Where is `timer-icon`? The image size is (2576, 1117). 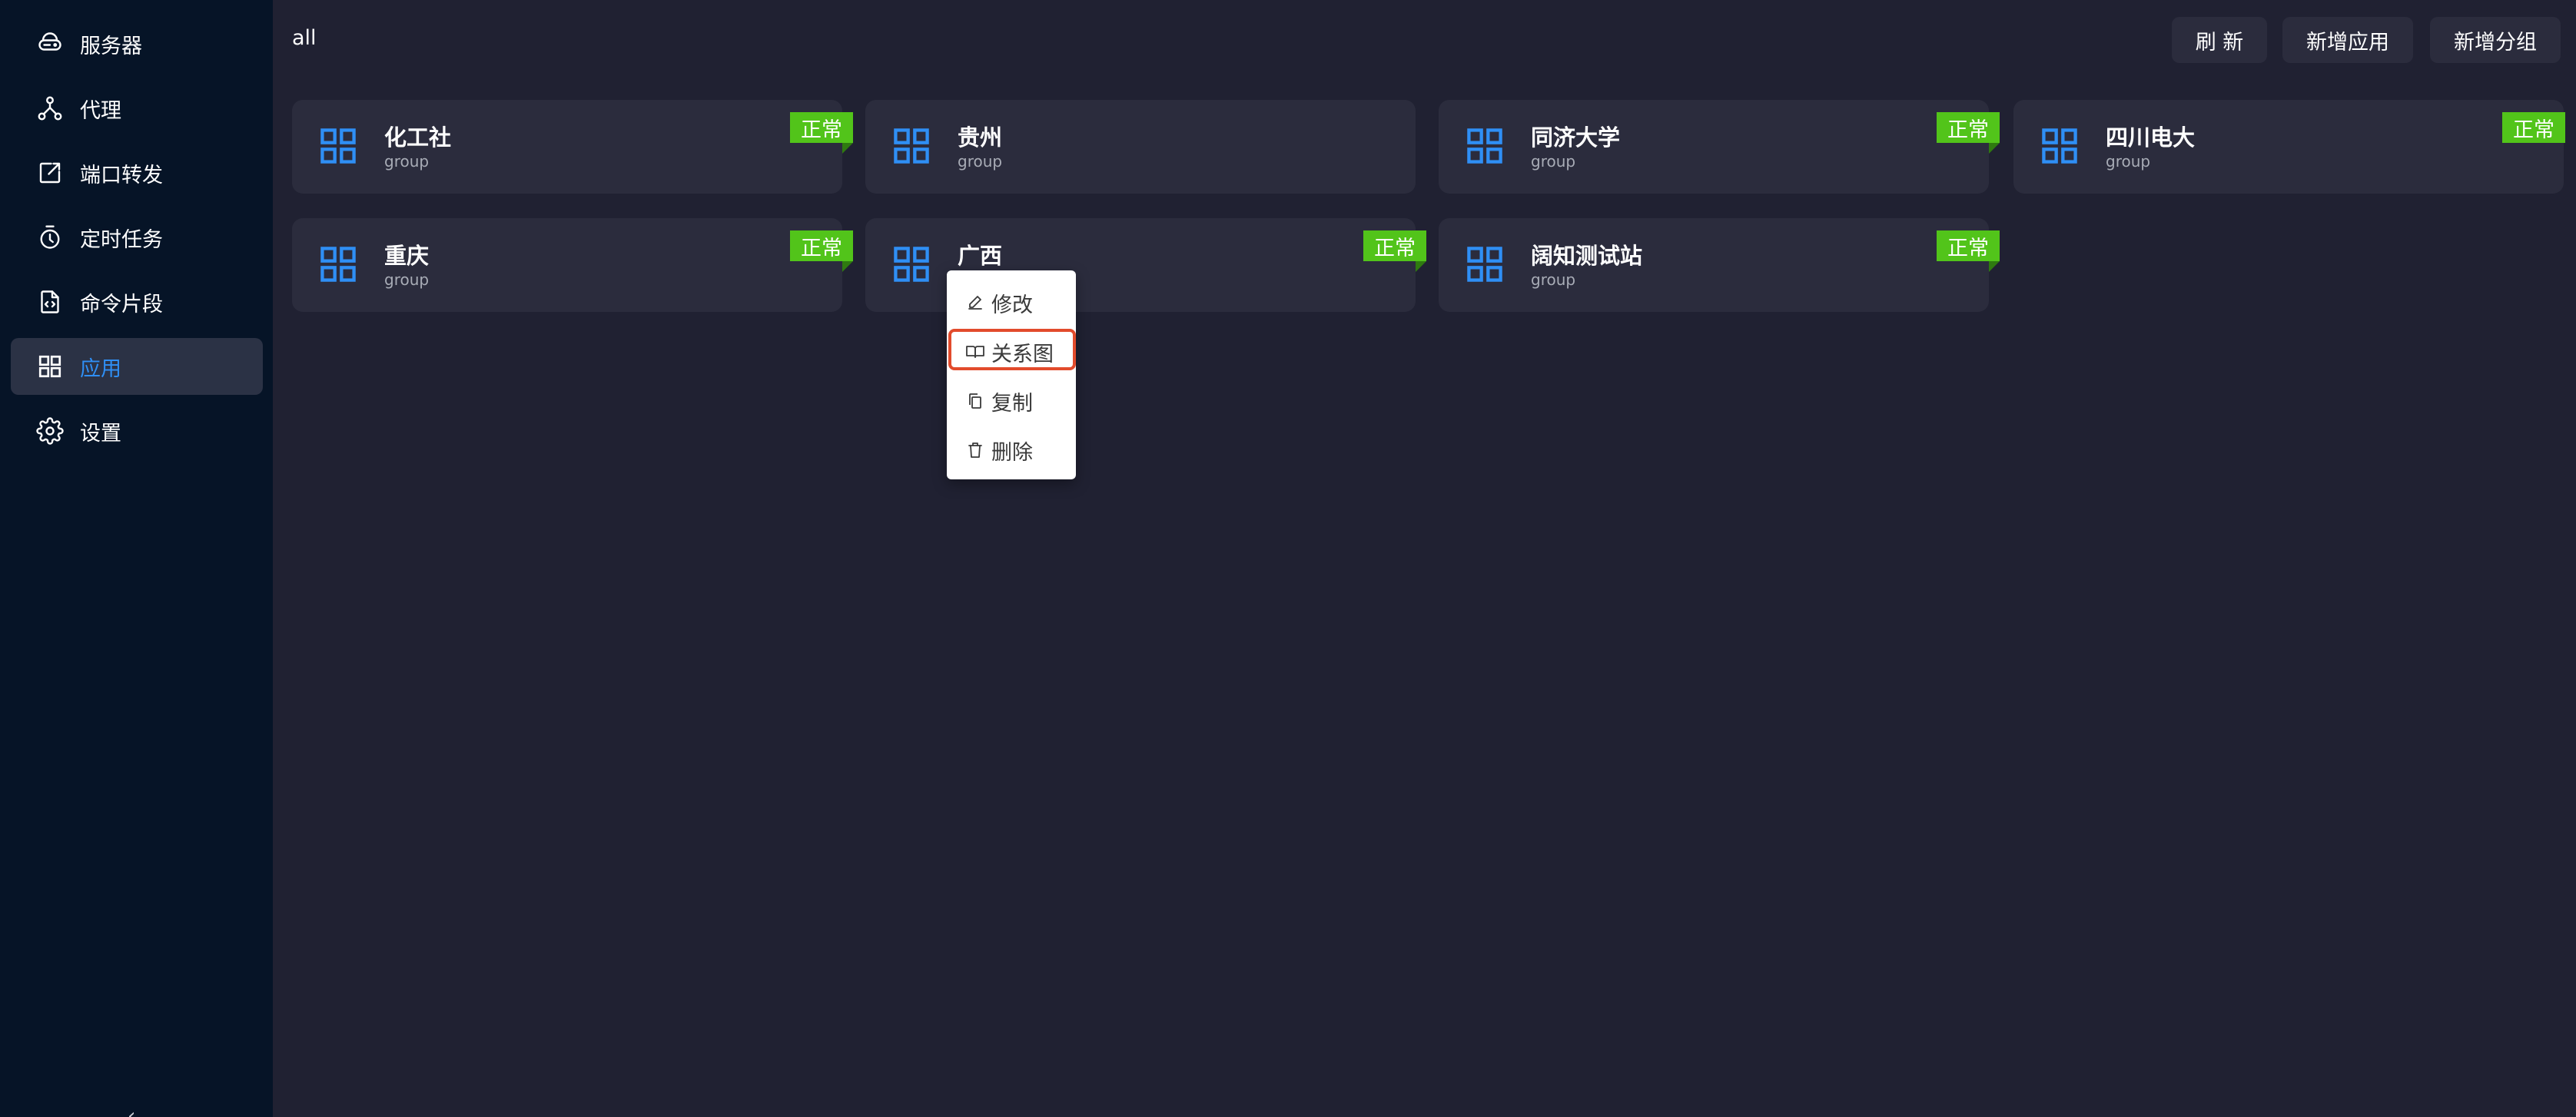 timer-icon is located at coordinates (50, 237).